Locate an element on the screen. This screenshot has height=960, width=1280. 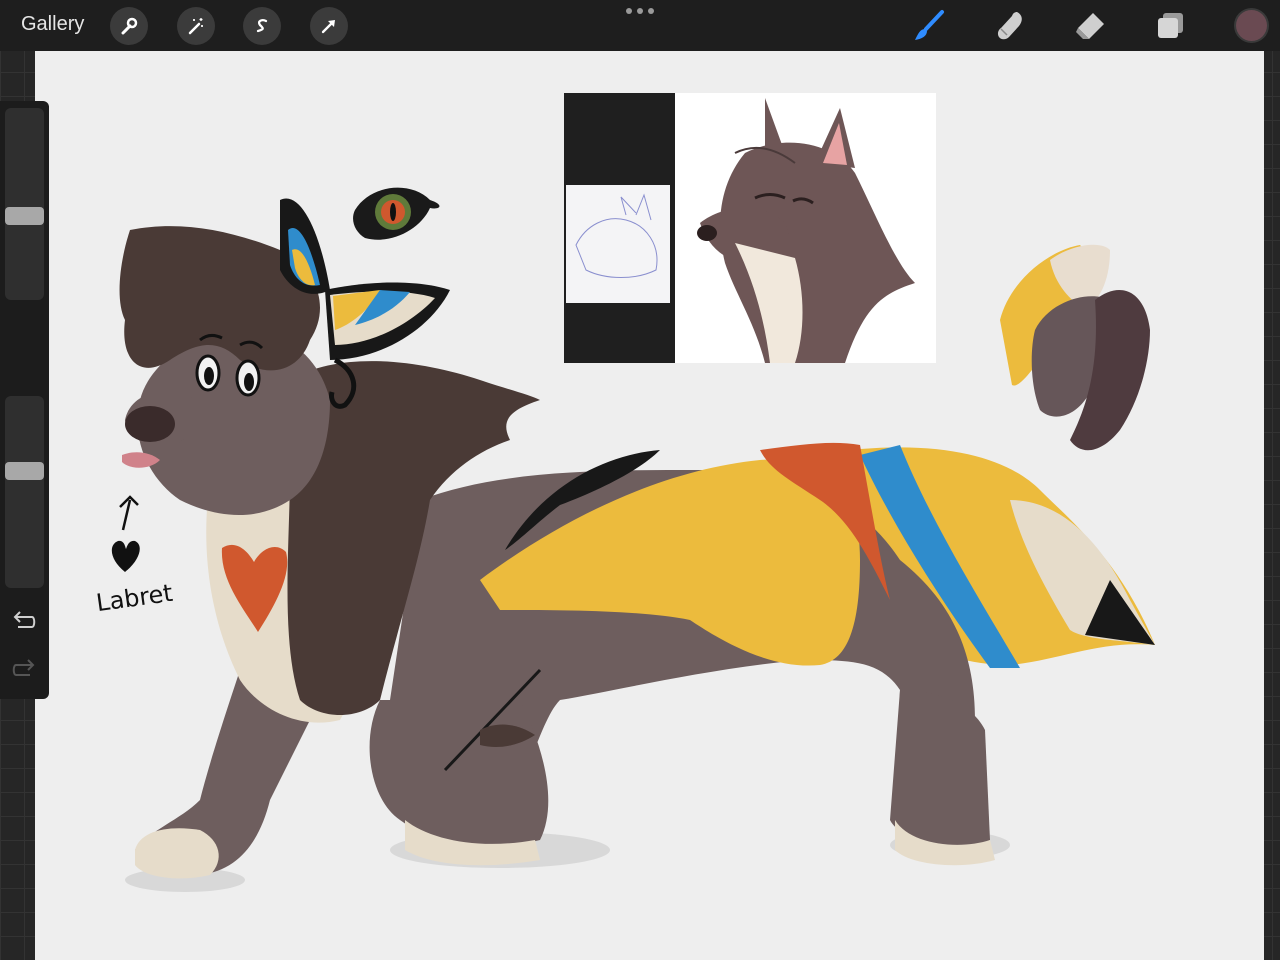
ellipsis-icon is located at coordinates (629, 11).